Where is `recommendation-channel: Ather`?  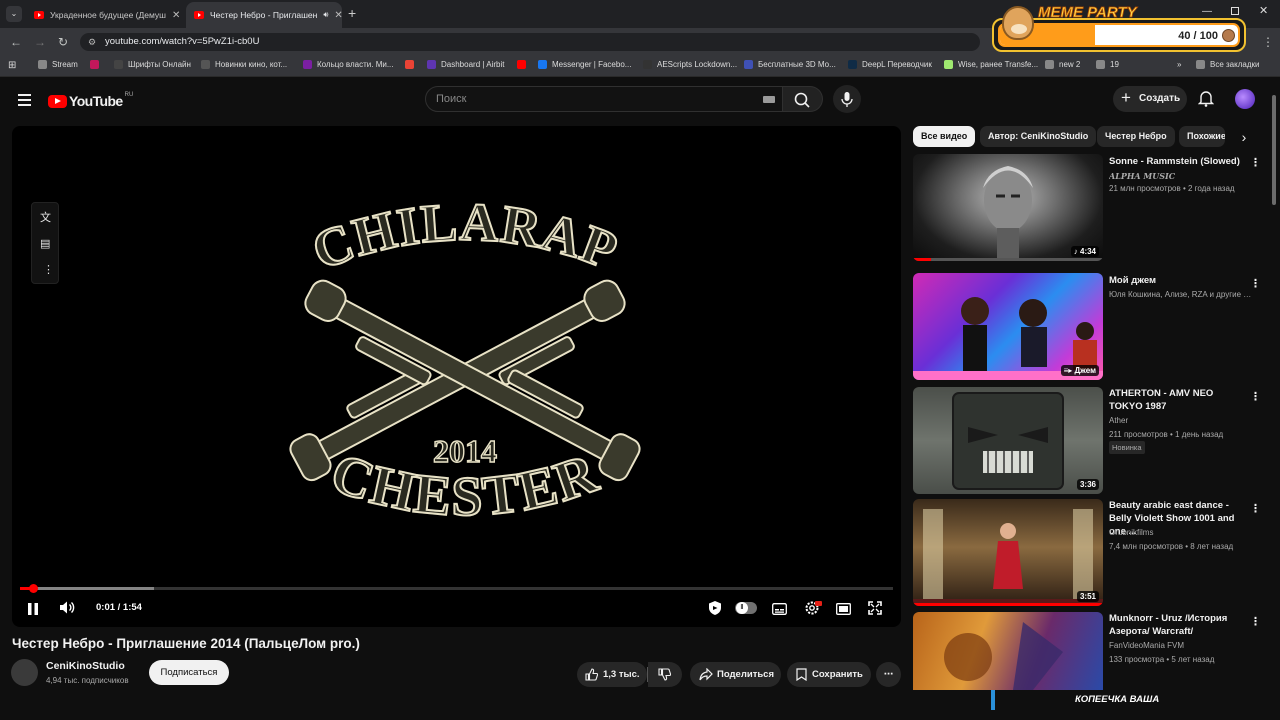
recommendation-channel: Ather is located at coordinates (1181, 420).